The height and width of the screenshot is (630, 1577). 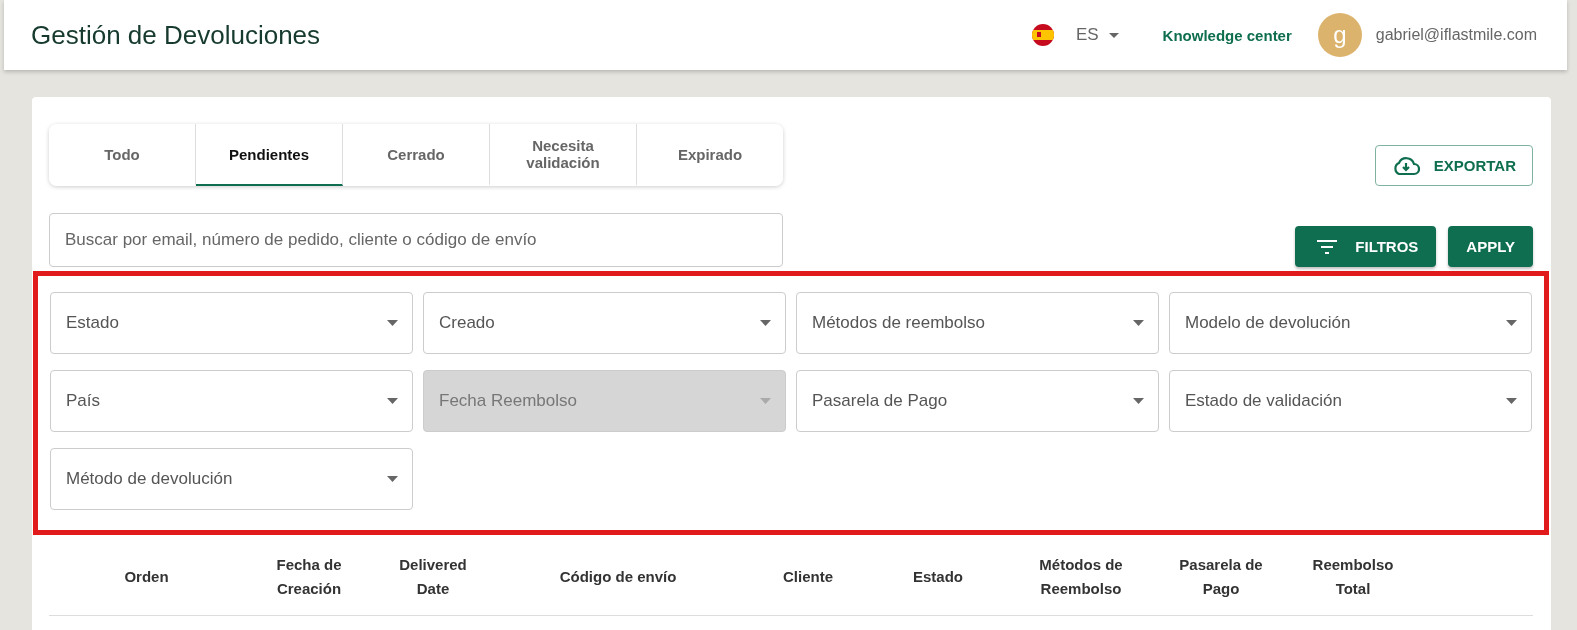 I want to click on tab: Todo, so click(x=122, y=155).